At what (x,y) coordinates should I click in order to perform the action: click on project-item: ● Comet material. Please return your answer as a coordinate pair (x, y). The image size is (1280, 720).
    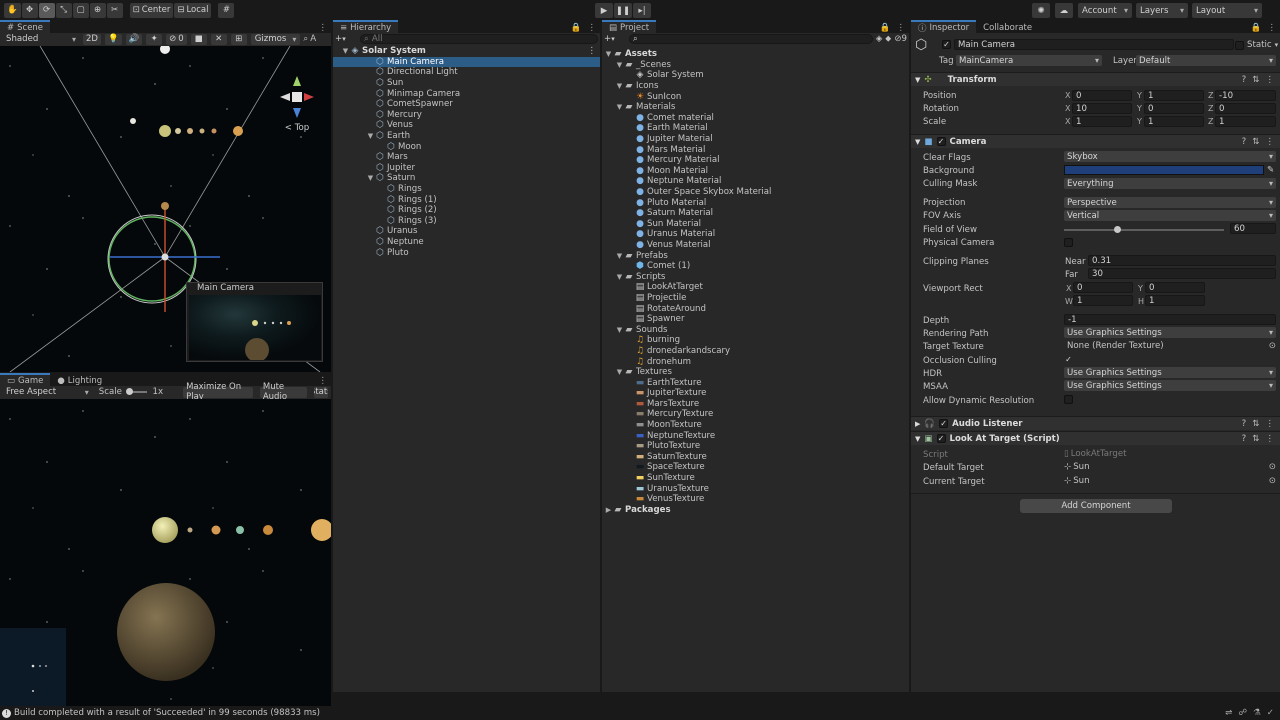
    Looking at the image, I should click on (755, 118).